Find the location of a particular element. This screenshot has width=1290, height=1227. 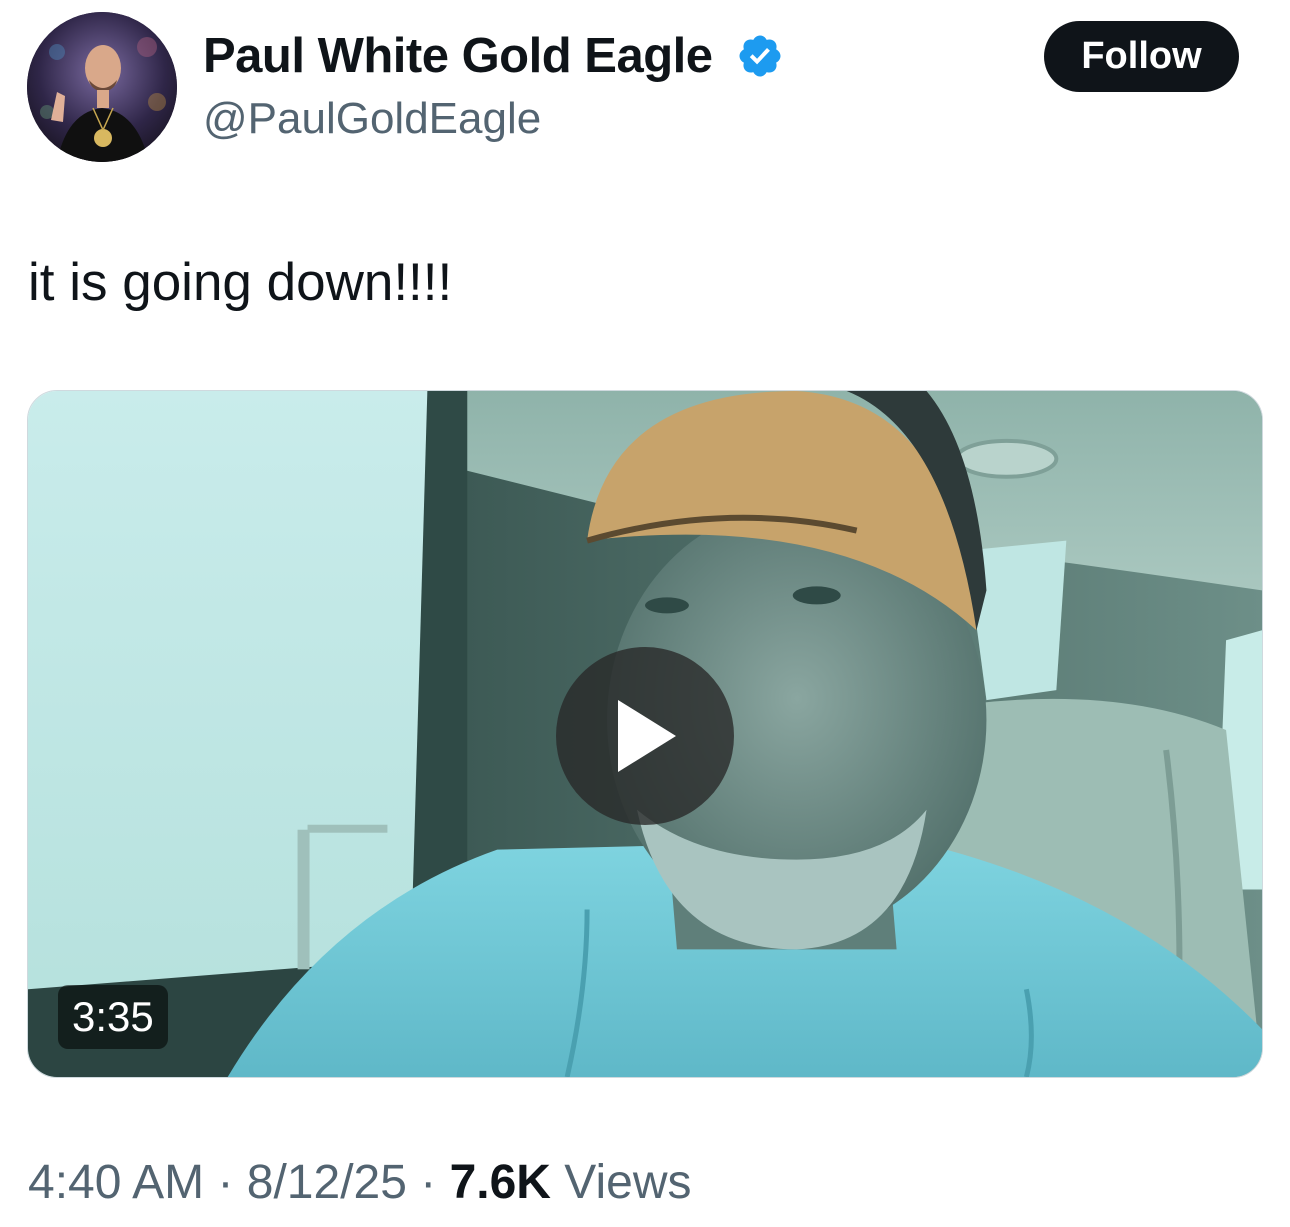

display-name: Paul White Gold Eagle is located at coordinates (458, 56).